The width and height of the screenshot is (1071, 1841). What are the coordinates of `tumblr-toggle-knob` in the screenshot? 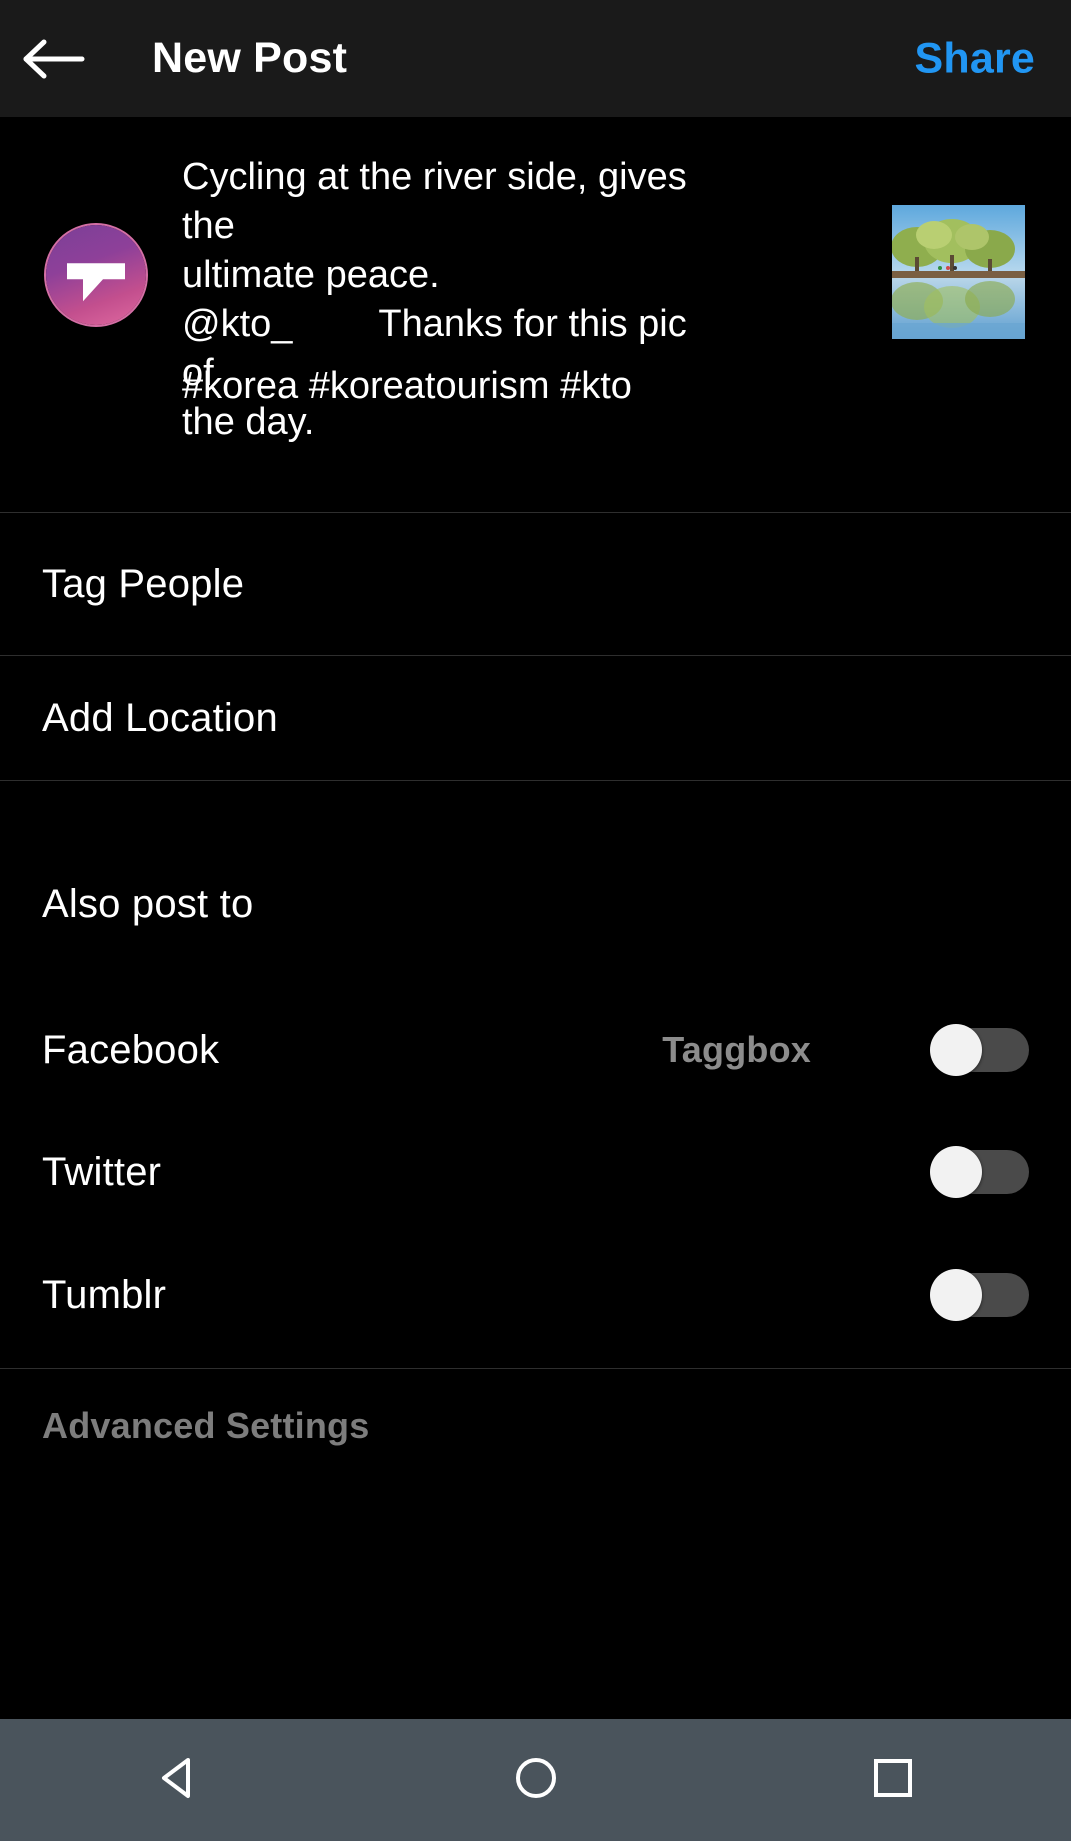 It's located at (956, 1295).